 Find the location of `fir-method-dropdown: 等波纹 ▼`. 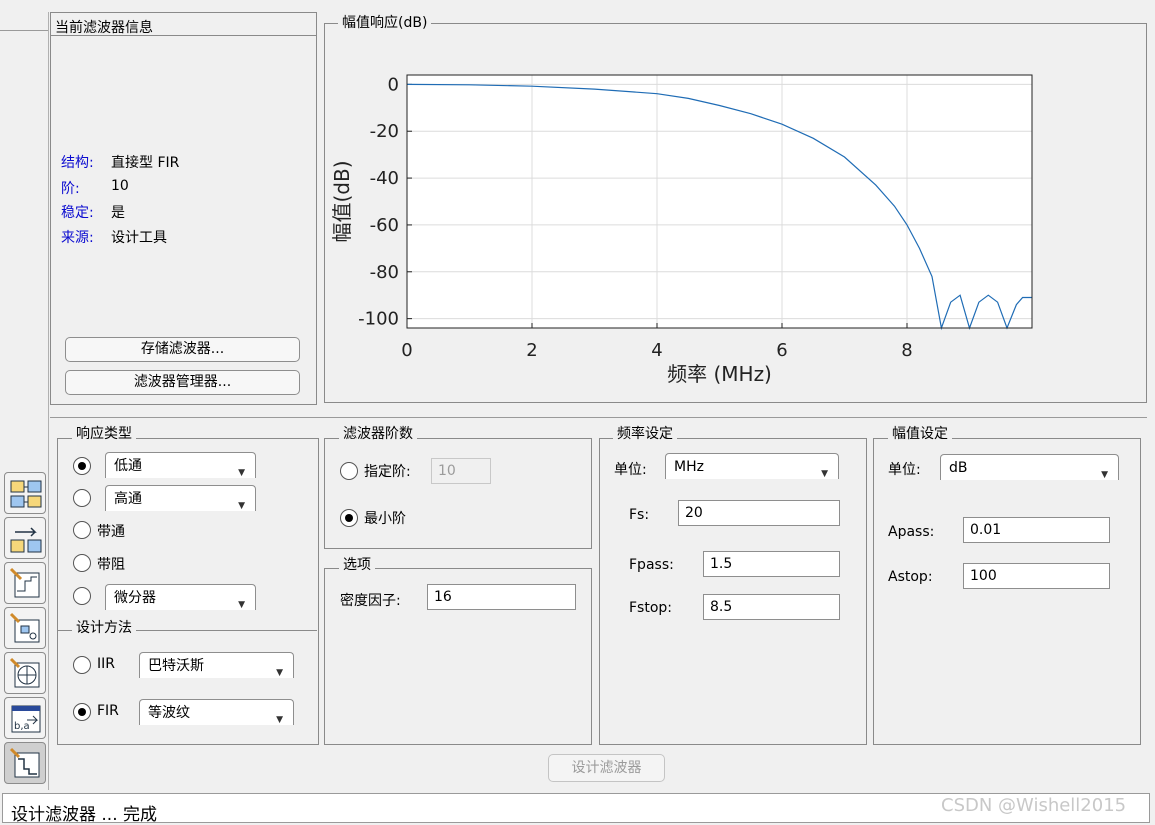

fir-method-dropdown: 等波纹 ▼ is located at coordinates (216, 712).